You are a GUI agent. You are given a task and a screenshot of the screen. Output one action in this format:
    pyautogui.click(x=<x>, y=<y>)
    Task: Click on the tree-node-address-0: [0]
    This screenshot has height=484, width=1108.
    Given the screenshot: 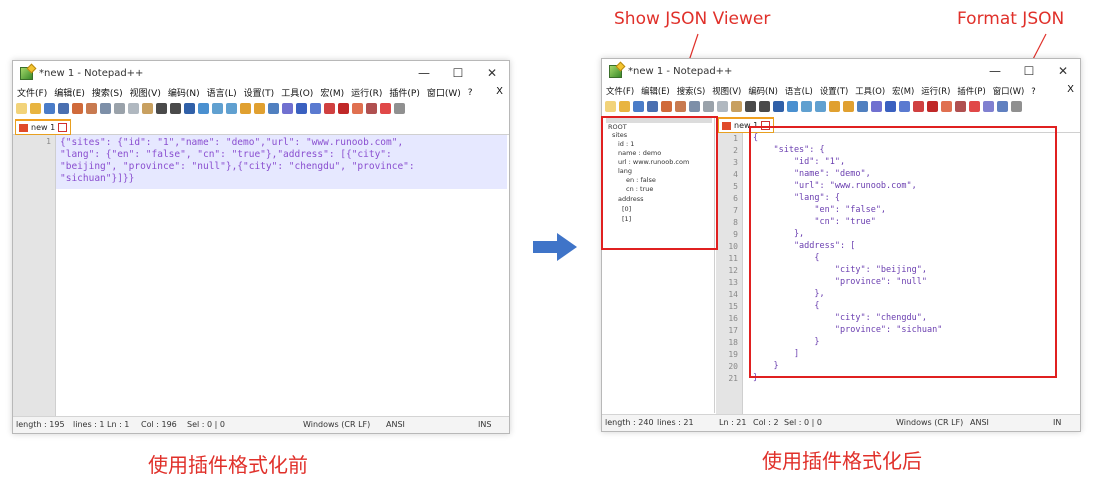 What is the action you would take?
    pyautogui.click(x=626, y=209)
    